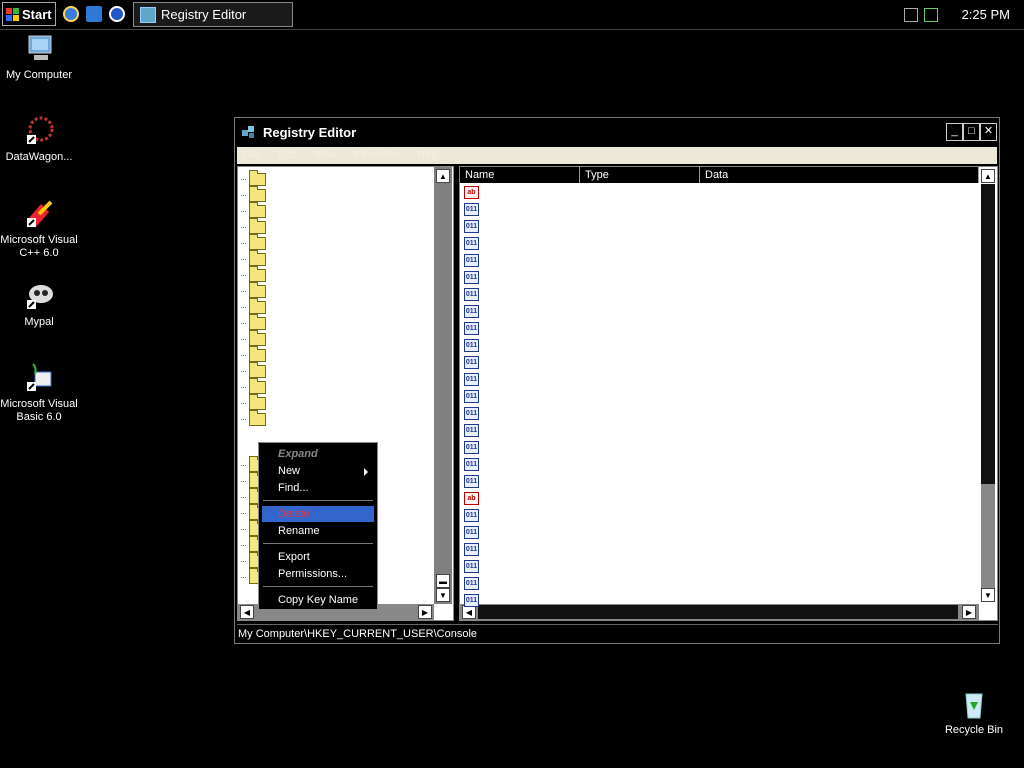  Describe the element at coordinates (39, 57) in the screenshot. I see `desktop-icon-my-computer: My Computer` at that location.